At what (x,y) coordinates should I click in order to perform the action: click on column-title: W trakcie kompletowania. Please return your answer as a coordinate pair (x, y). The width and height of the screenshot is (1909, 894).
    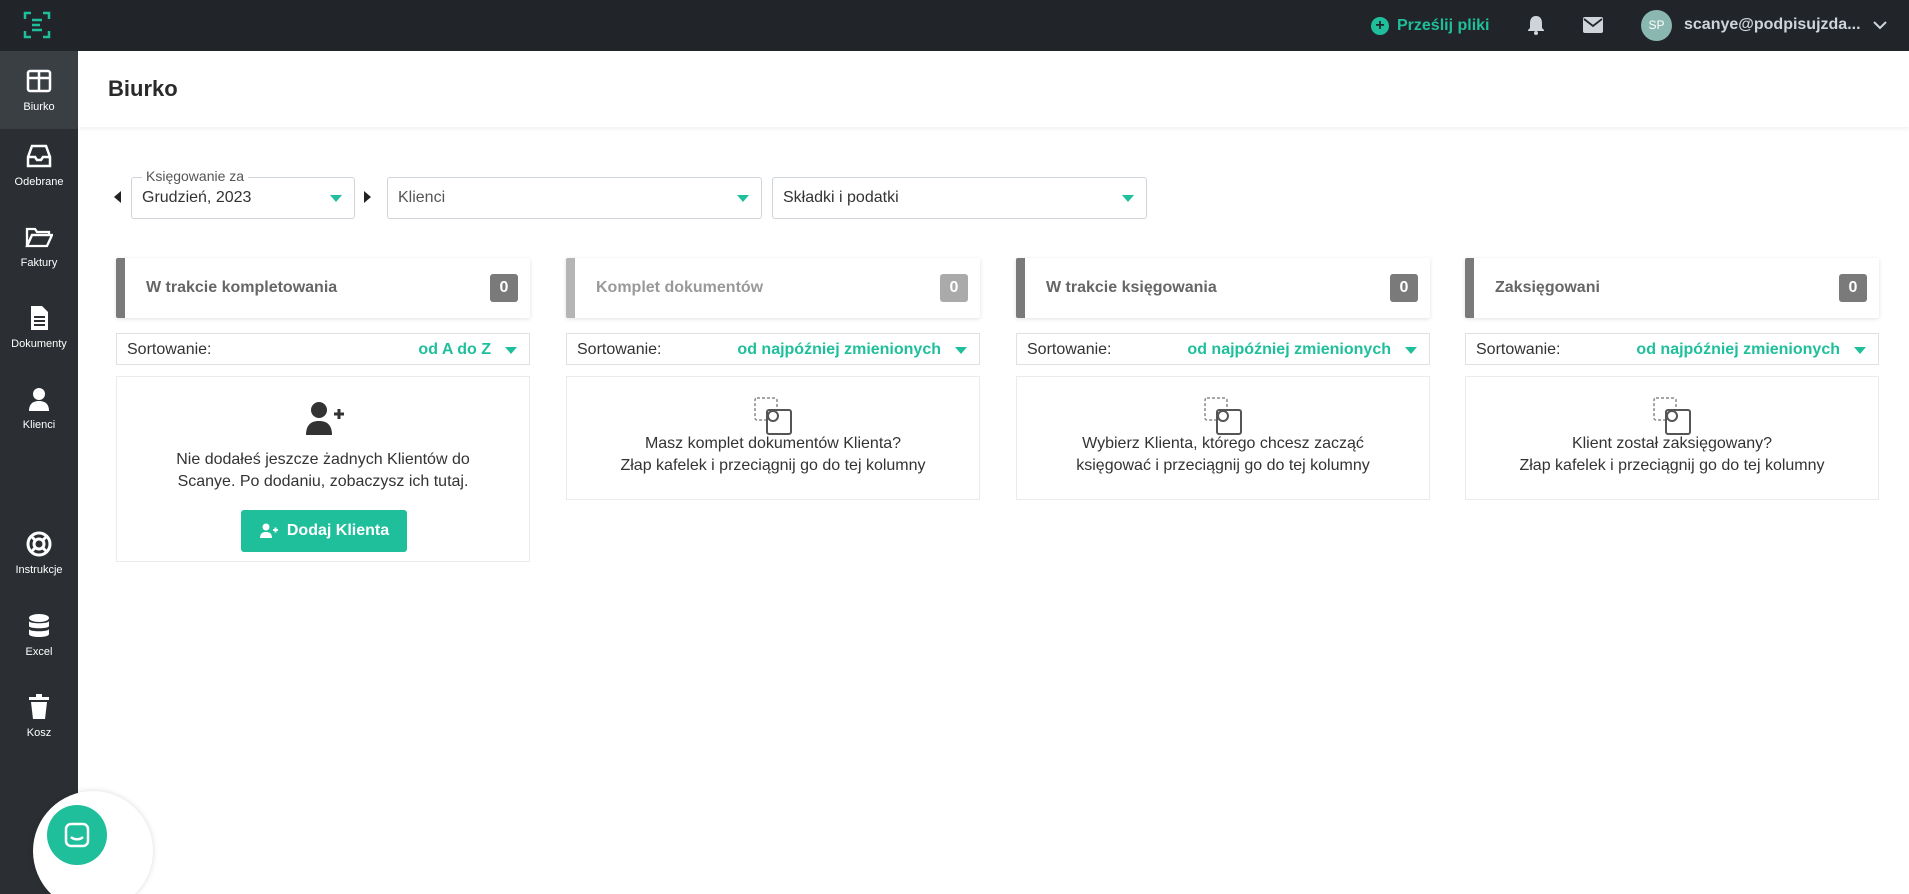
    Looking at the image, I should click on (242, 287).